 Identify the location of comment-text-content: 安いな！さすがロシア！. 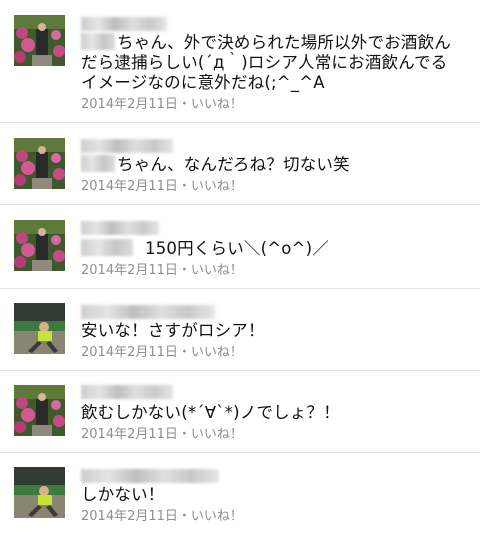
(173, 330).